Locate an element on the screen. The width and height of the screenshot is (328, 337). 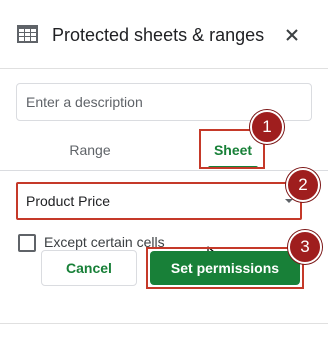
set-permissions-button: Set permissions is located at coordinates (225, 268).